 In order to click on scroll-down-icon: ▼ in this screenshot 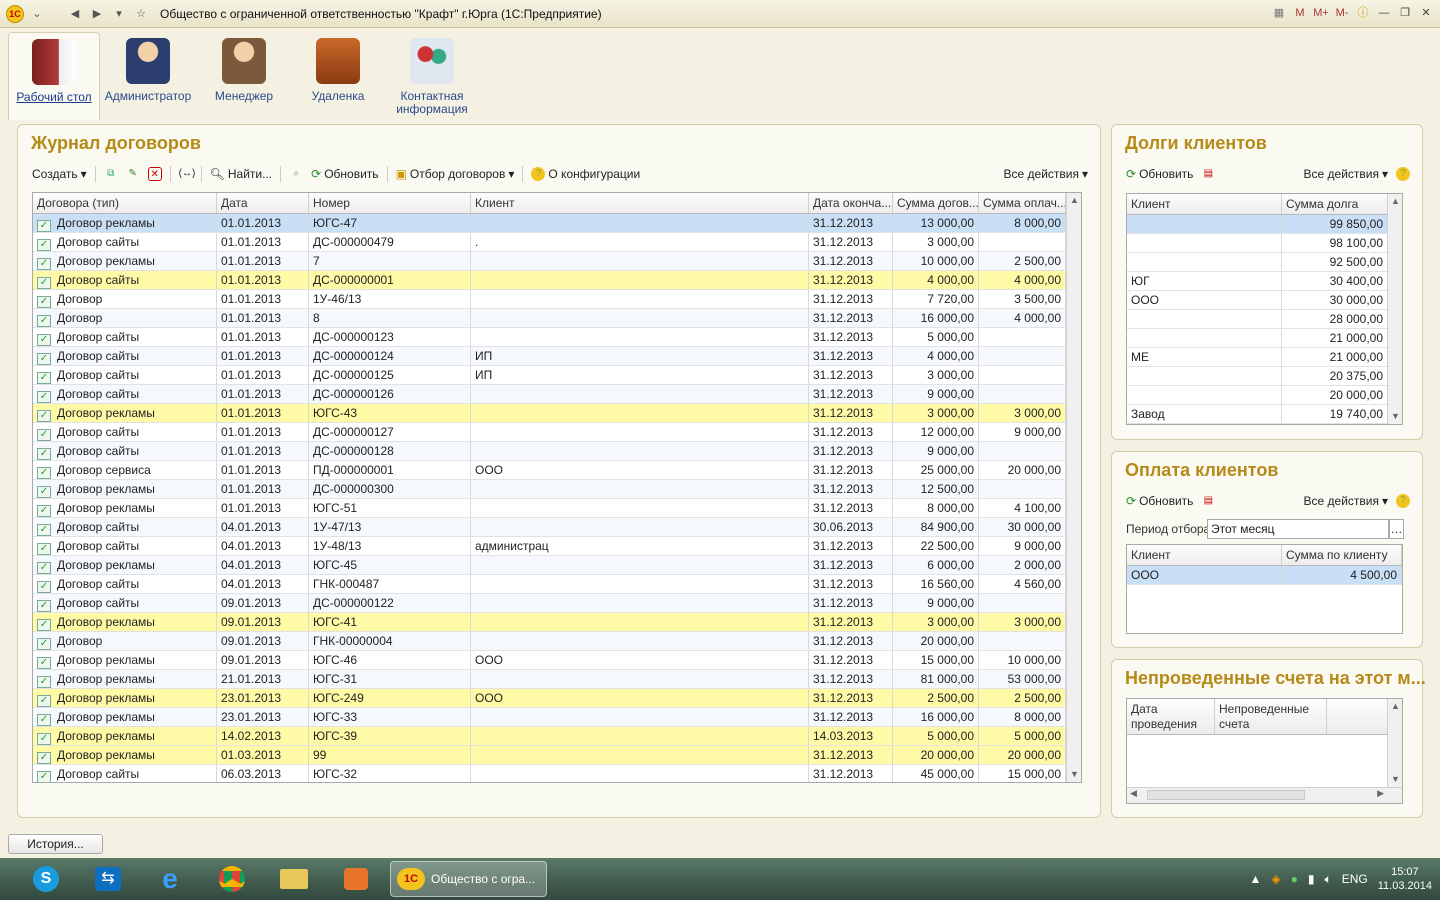, I will do `click(1395, 416)`.